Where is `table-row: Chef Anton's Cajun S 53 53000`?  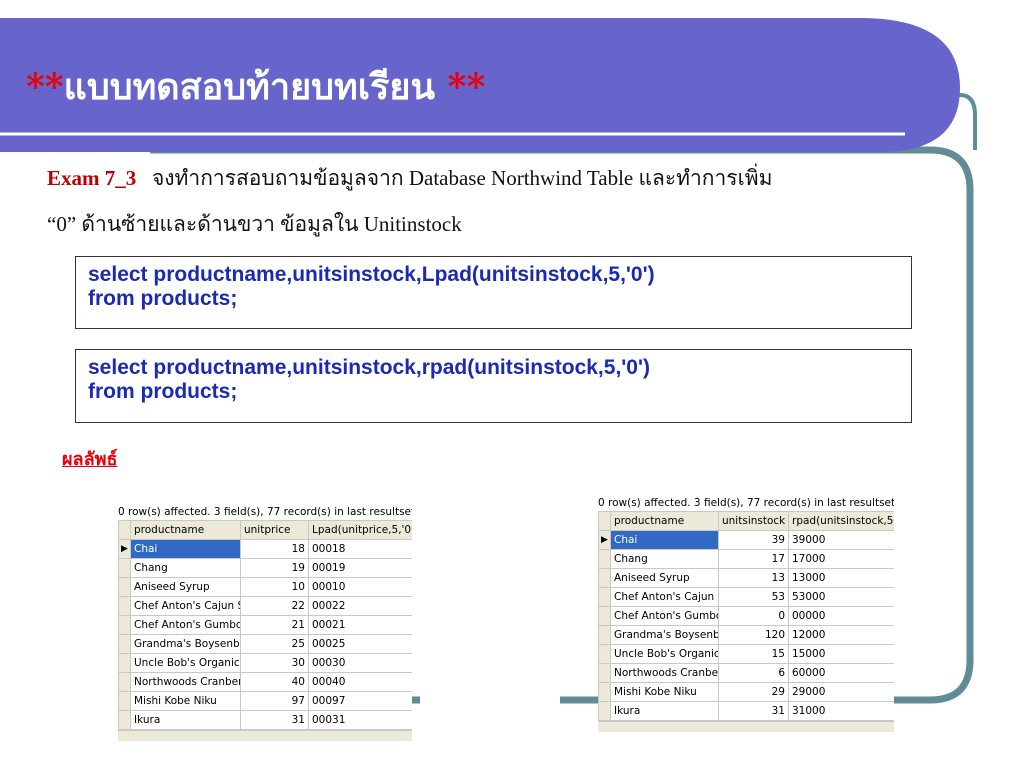 table-row: Chef Anton's Cajun S 53 53000 is located at coordinates (746, 597).